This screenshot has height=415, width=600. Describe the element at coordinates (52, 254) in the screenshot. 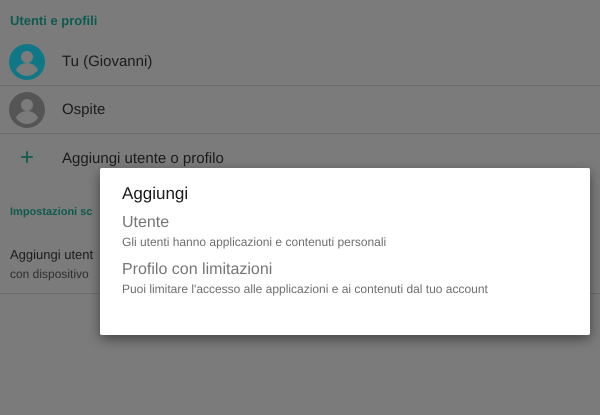

I see `setting-title: Aggiungi utent` at that location.